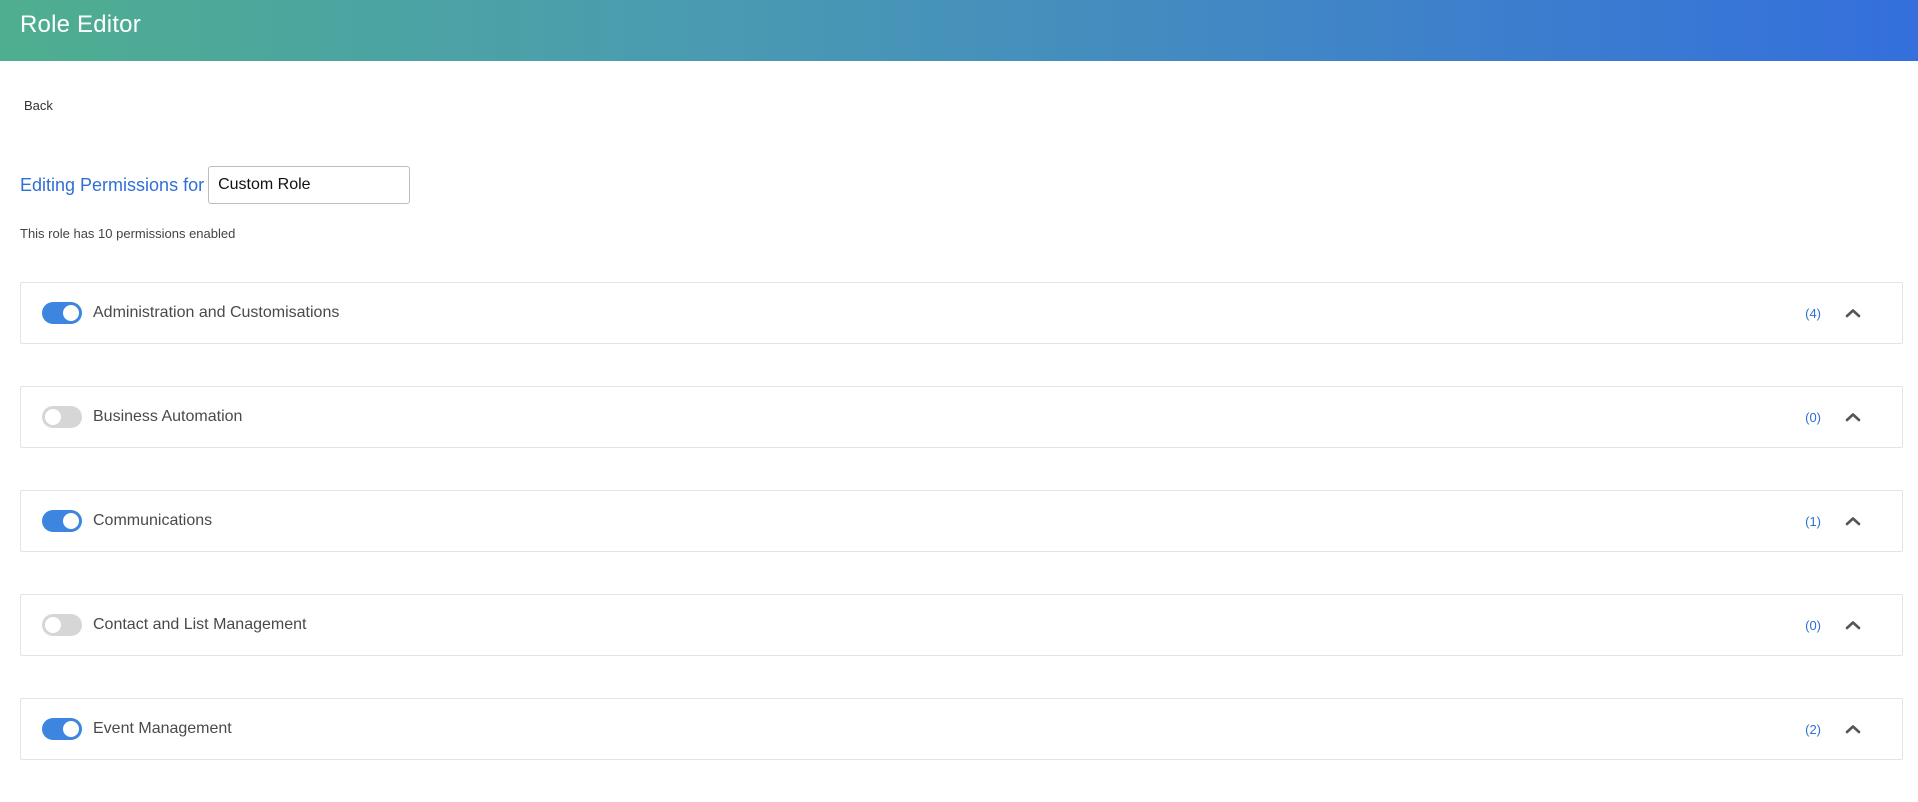 The height and width of the screenshot is (802, 1918). What do you see at coordinates (959, 30) in the screenshot?
I see `app-header: Role Editor` at bounding box center [959, 30].